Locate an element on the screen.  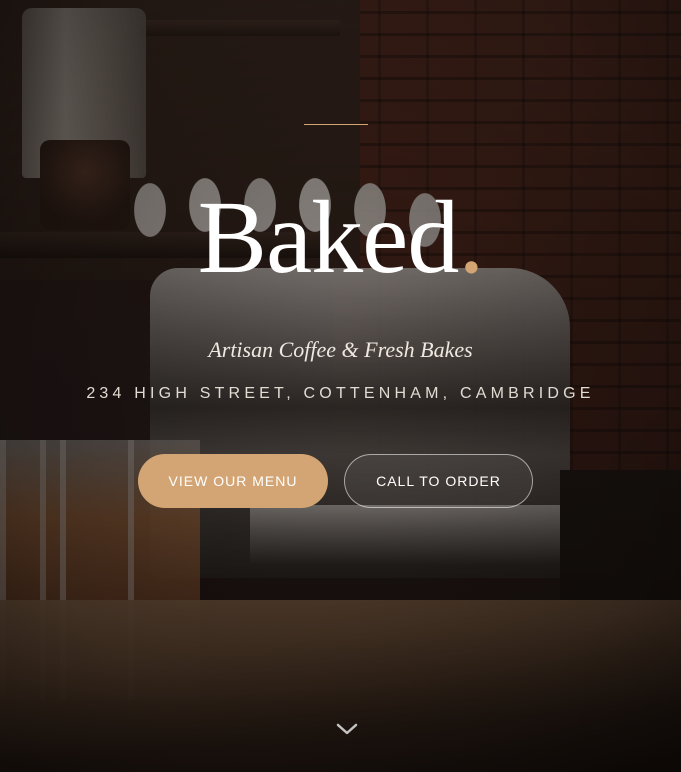
tagline: Artisan Coffee & Fresh Bakes is located at coordinates (340, 349).